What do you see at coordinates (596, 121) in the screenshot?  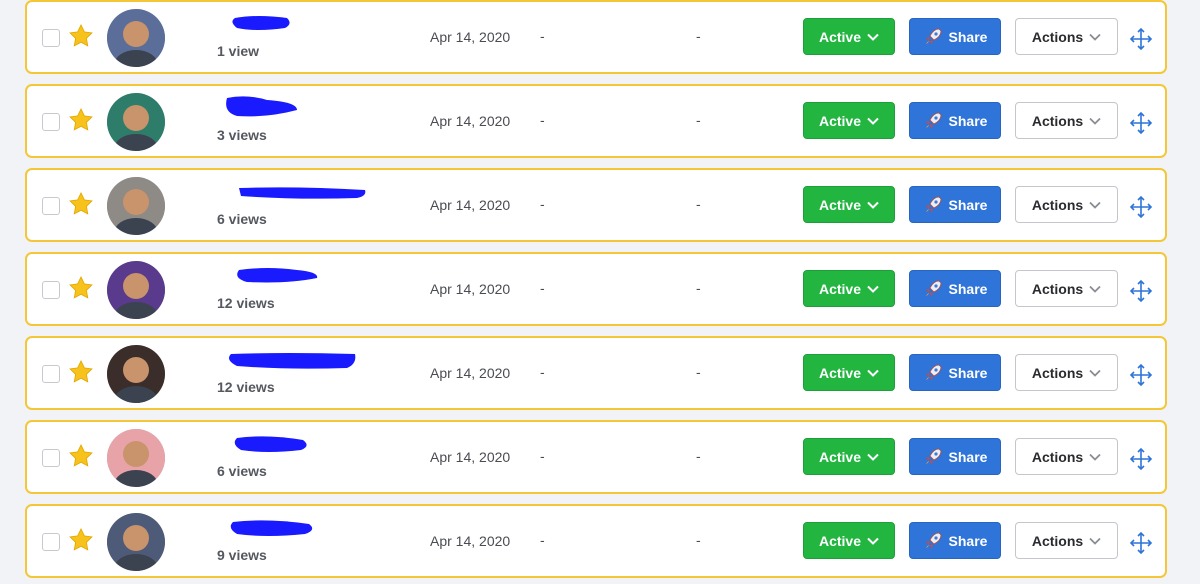 I see `assignment-row: 3 views Apr 14, 2020 - - Active Share Actions` at bounding box center [596, 121].